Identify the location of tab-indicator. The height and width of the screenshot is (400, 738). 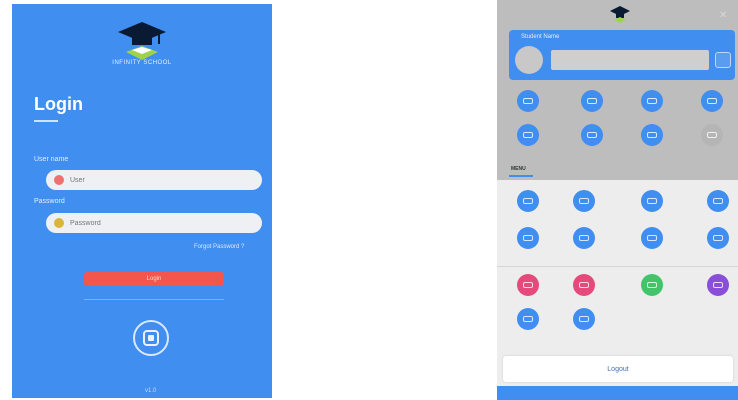
(521, 176).